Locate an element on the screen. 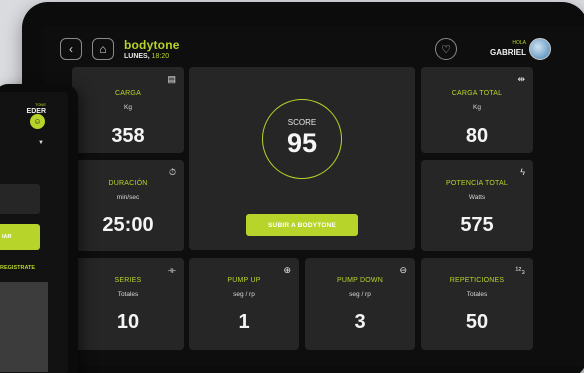  card-carga: CARGA Kg 358 ▤ is located at coordinates (128, 110).